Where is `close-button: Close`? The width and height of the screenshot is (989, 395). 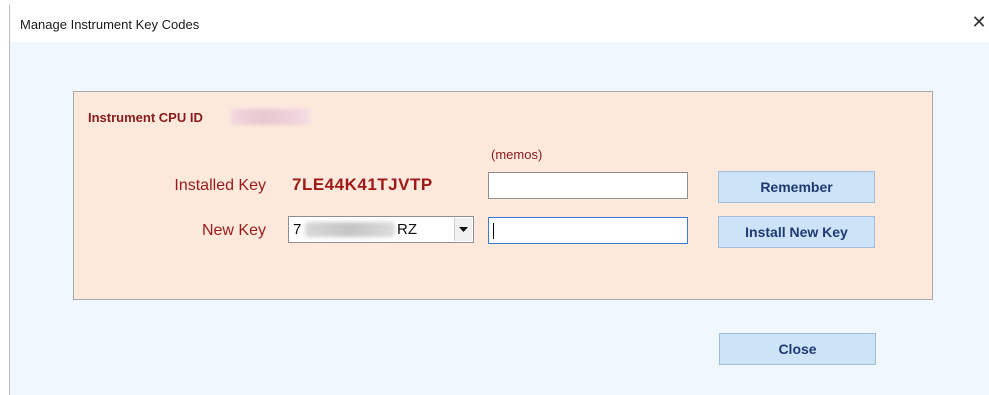 close-button: Close is located at coordinates (797, 349).